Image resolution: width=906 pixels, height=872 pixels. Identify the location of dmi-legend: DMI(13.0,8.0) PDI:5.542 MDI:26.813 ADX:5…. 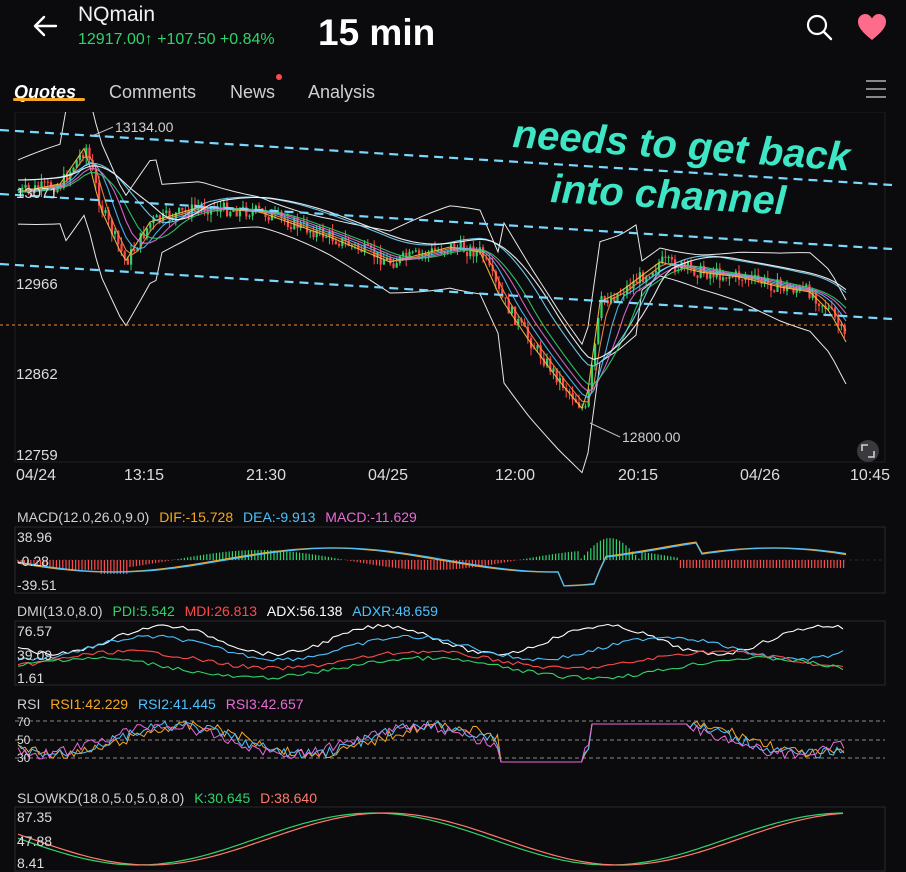
(227, 611).